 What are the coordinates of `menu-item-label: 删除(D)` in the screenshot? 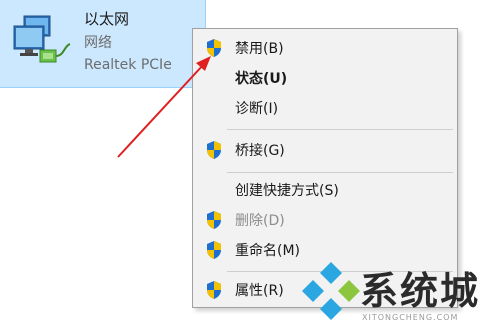 It's located at (260, 221).